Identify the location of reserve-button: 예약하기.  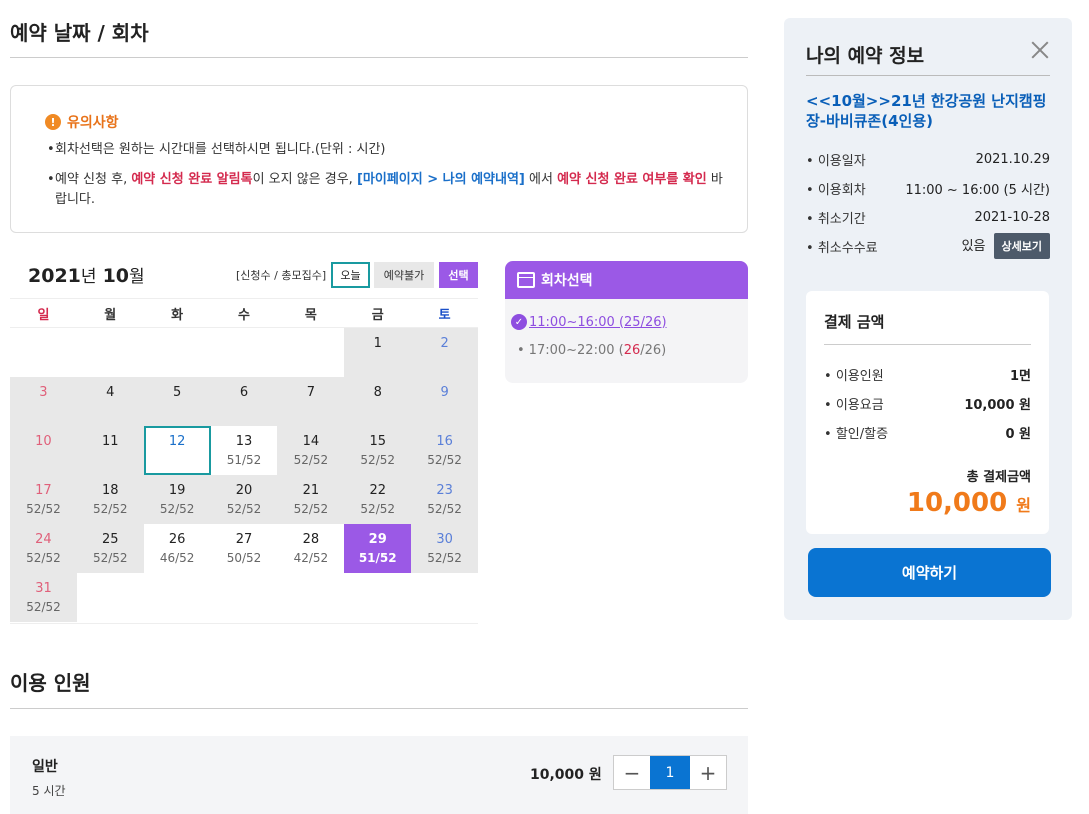
(929, 572).